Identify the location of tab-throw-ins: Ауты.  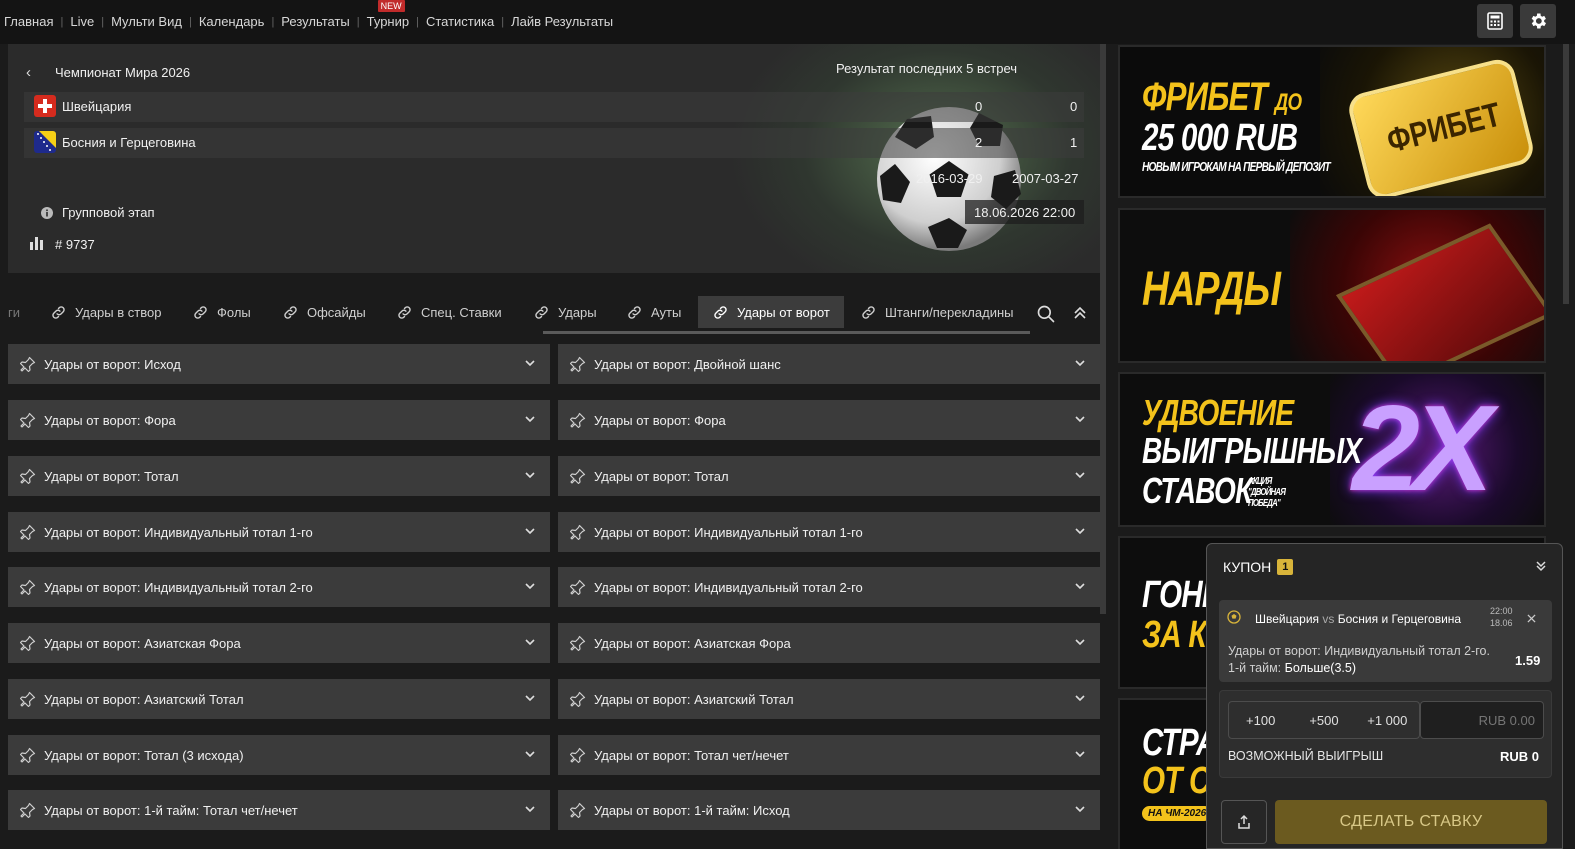
(653, 312).